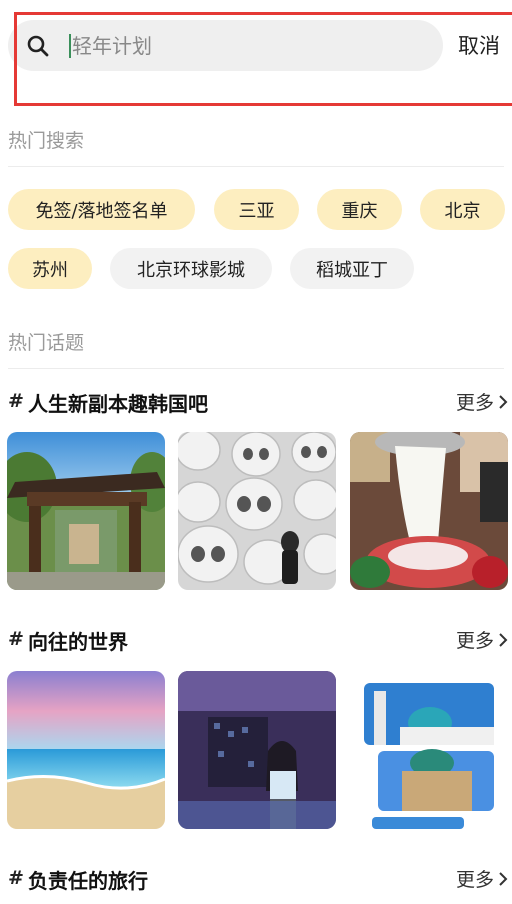 The image size is (512, 904). I want to click on text-cursor, so click(70, 46).